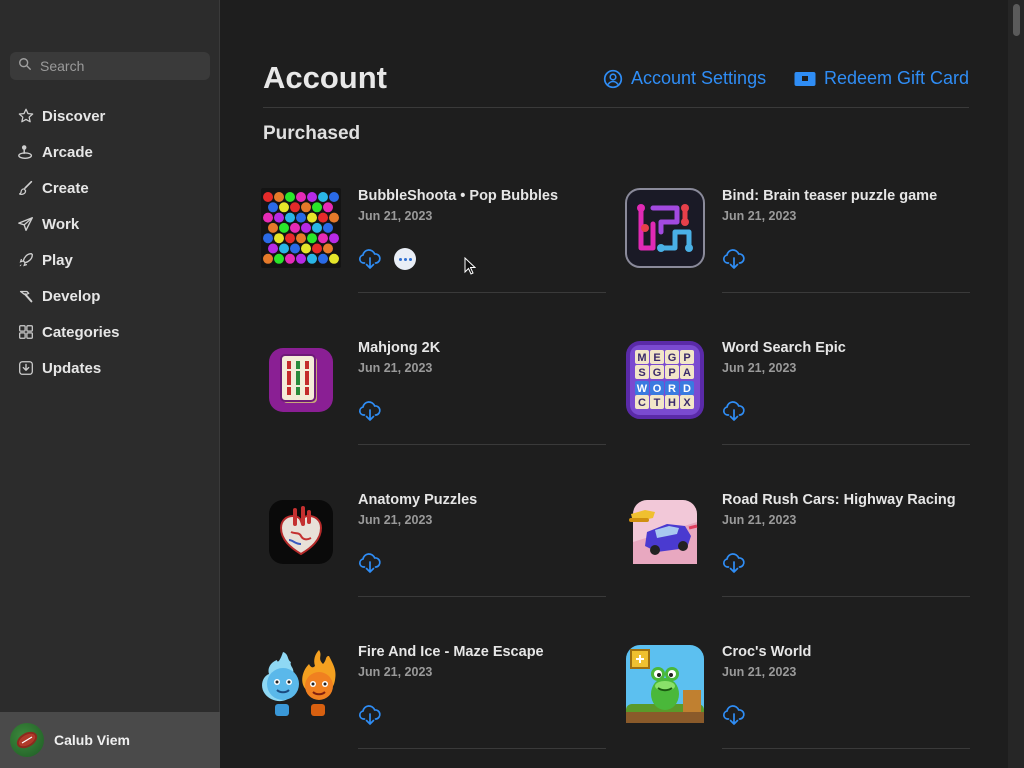 Image resolution: width=1024 pixels, height=768 pixels. Describe the element at coordinates (26, 368) in the screenshot. I see `download-icon` at that location.